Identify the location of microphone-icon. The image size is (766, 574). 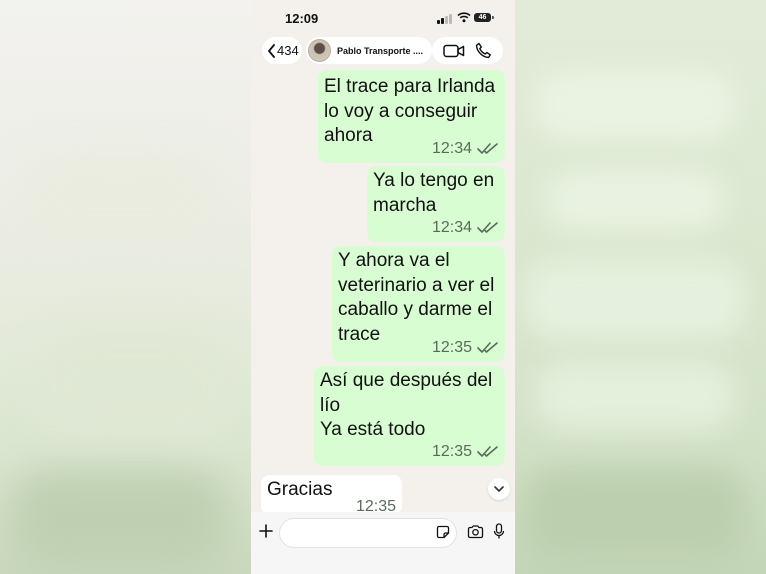
(499, 531).